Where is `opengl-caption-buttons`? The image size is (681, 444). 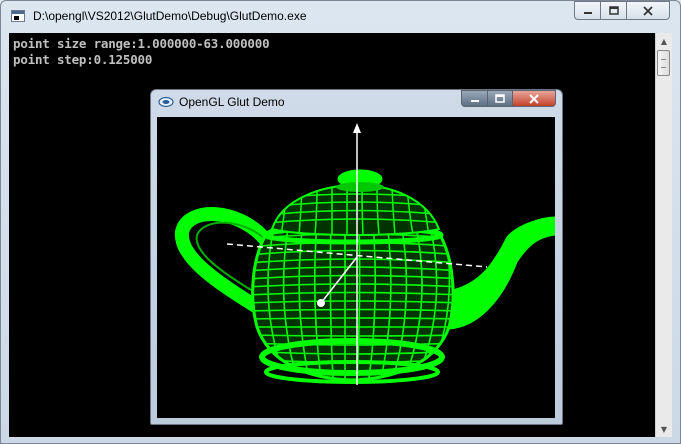 opengl-caption-buttons is located at coordinates (508, 98).